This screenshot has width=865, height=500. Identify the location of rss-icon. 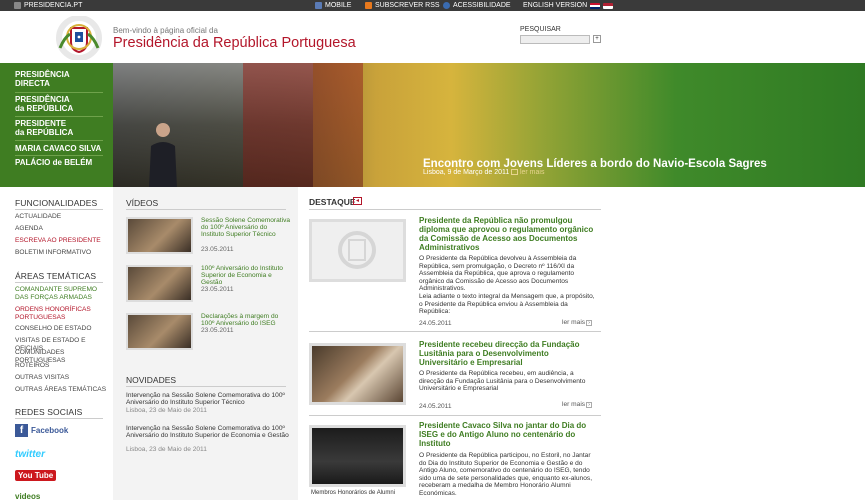
(368, 5).